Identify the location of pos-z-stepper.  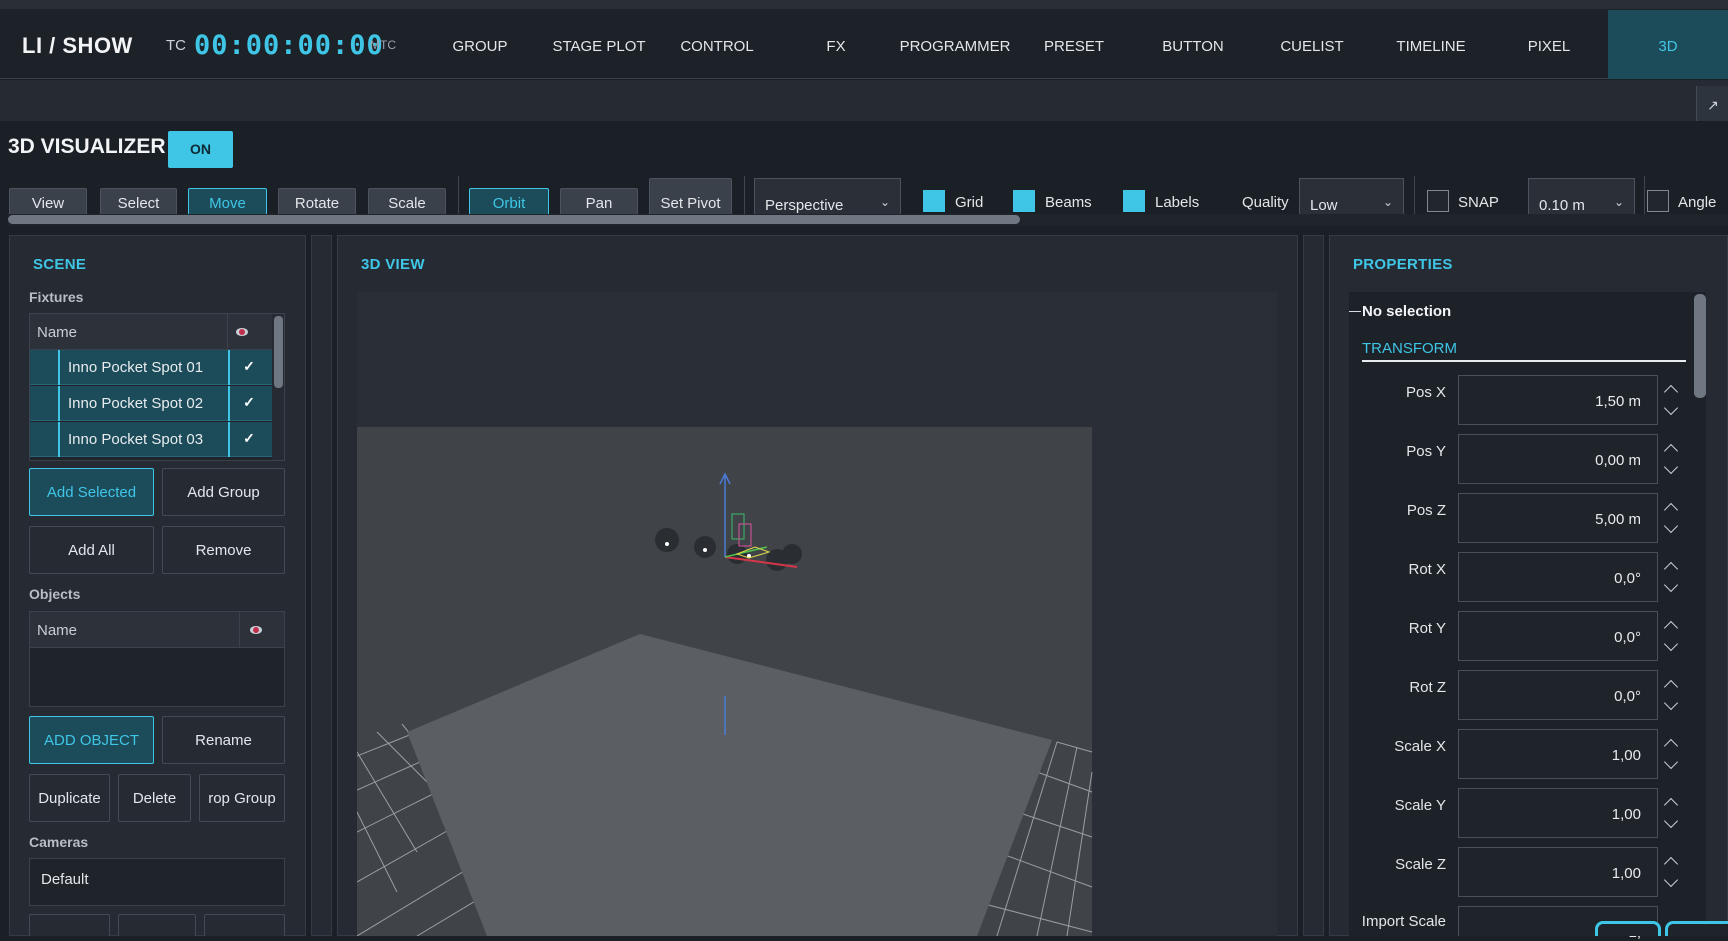
(1672, 518).